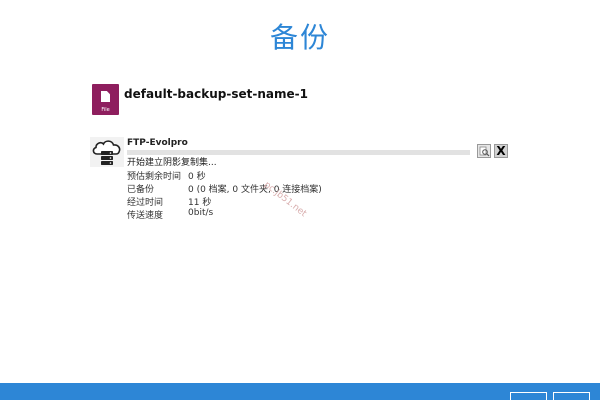 Image resolution: width=600 pixels, height=400 pixels. Describe the element at coordinates (200, 203) in the screenshot. I see `info-value: 11 秒` at that location.